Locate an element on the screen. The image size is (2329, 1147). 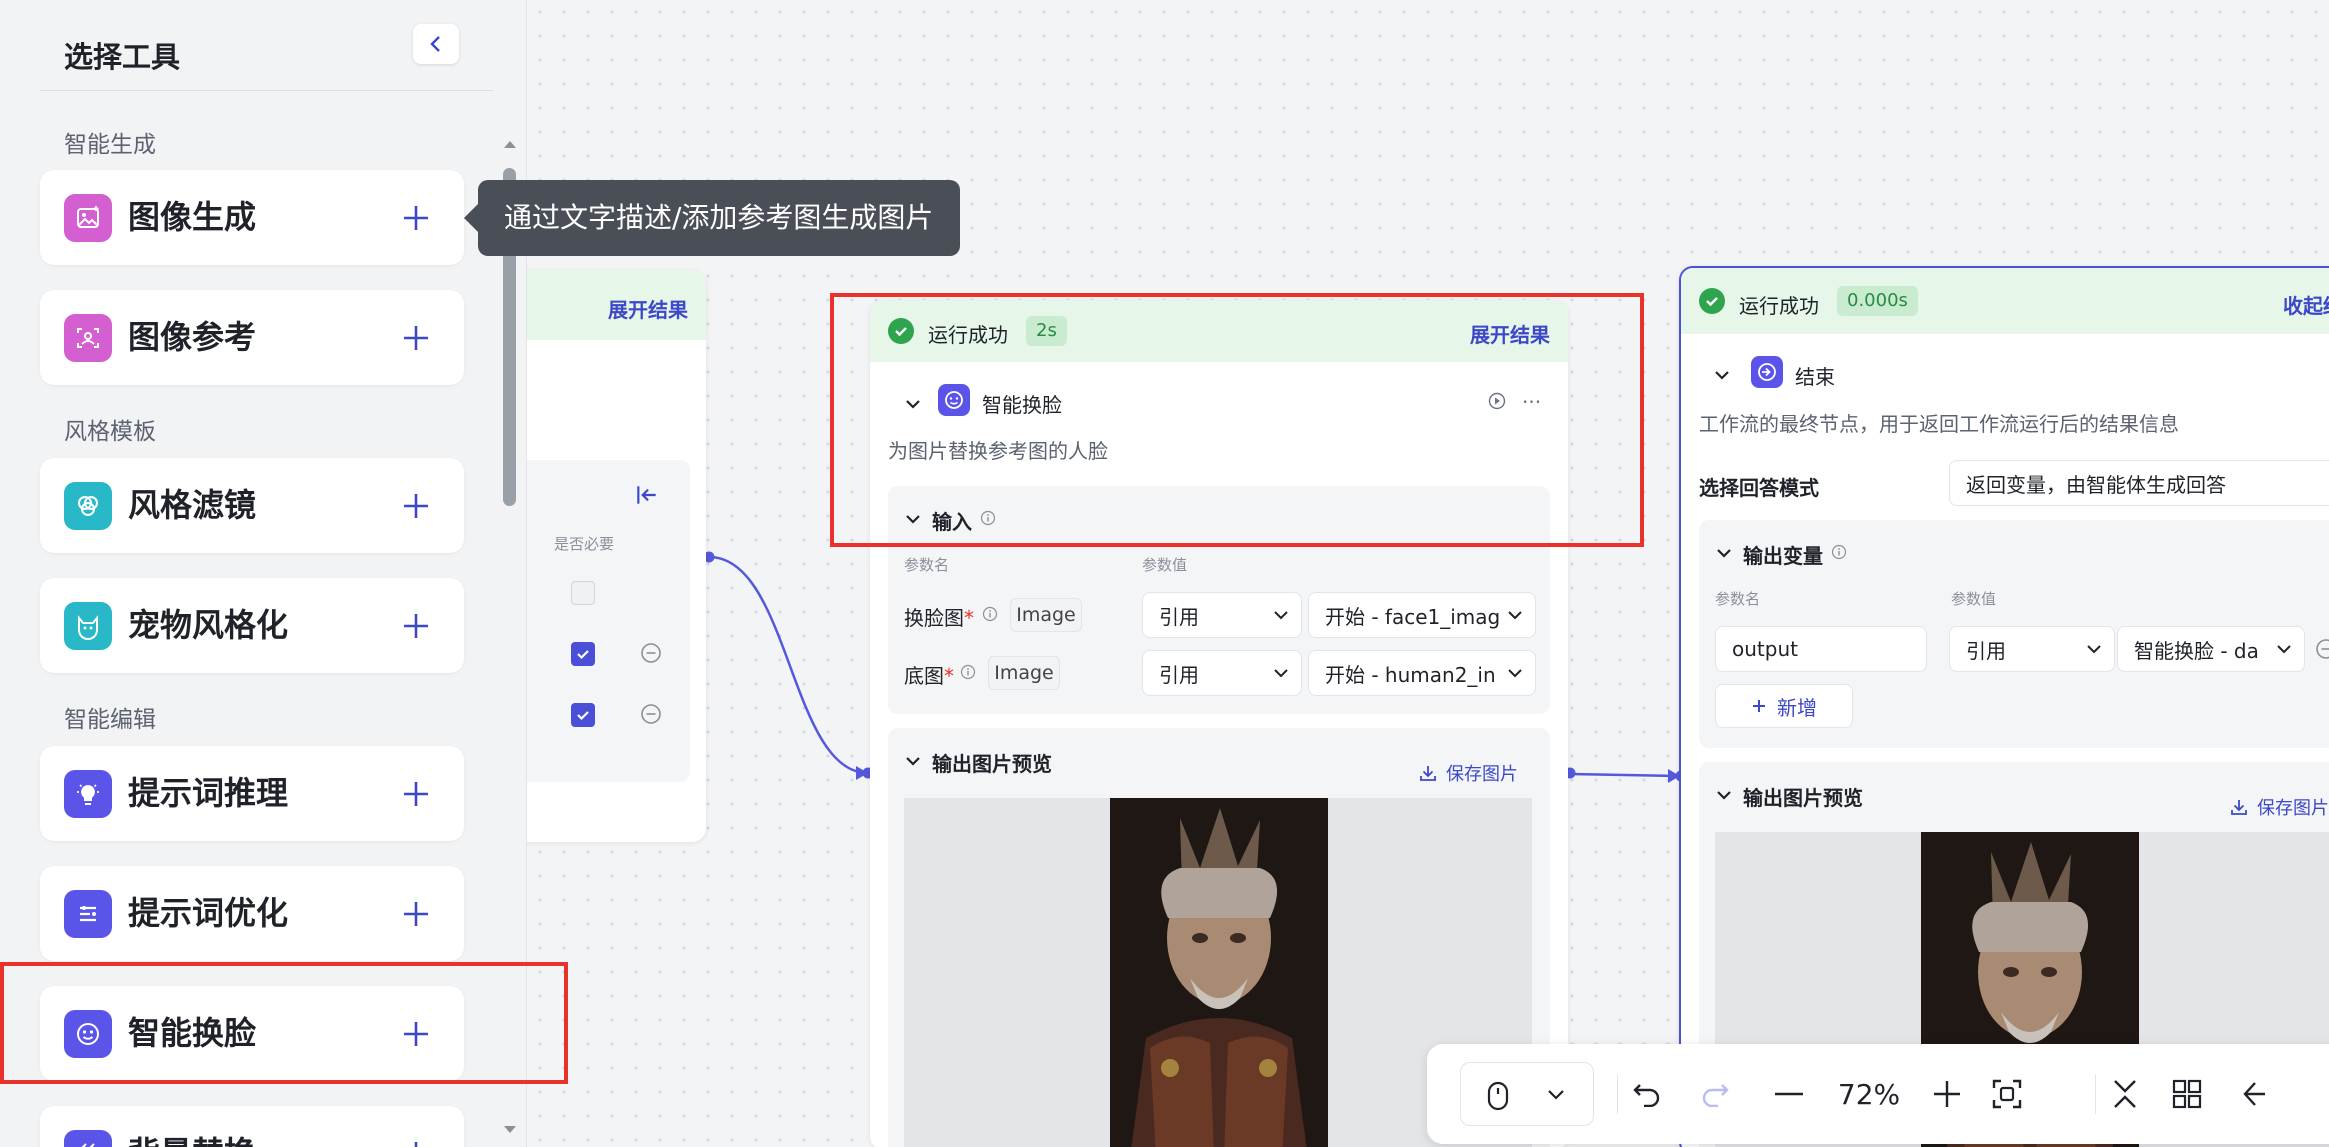
end-node-duration-badge: 0.000s is located at coordinates (1877, 301).